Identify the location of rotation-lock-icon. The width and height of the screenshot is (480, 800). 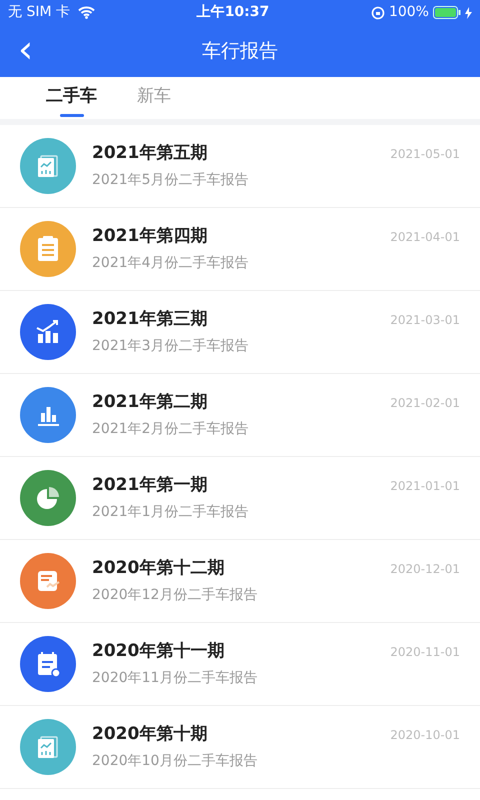
(377, 13).